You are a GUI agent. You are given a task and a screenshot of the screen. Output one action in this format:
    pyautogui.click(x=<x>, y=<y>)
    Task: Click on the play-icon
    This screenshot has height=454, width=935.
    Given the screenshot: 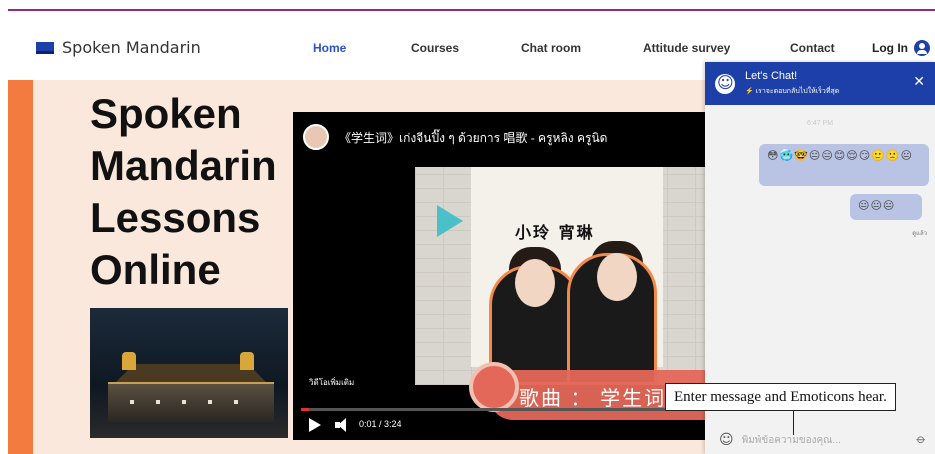 What is the action you would take?
    pyautogui.click(x=315, y=425)
    